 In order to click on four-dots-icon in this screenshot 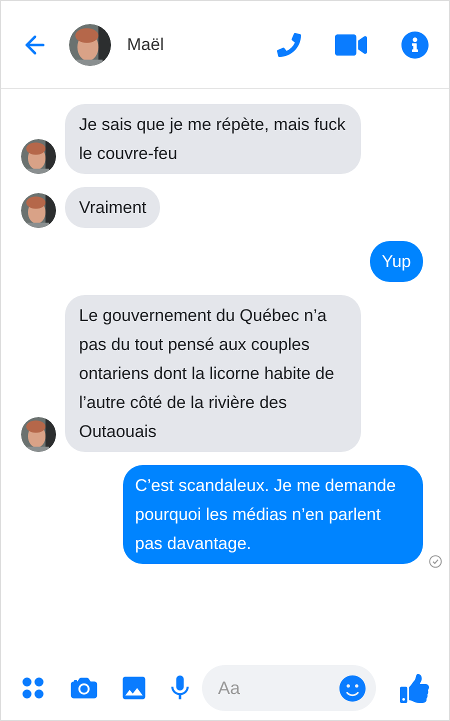, I will do `click(33, 688)`.